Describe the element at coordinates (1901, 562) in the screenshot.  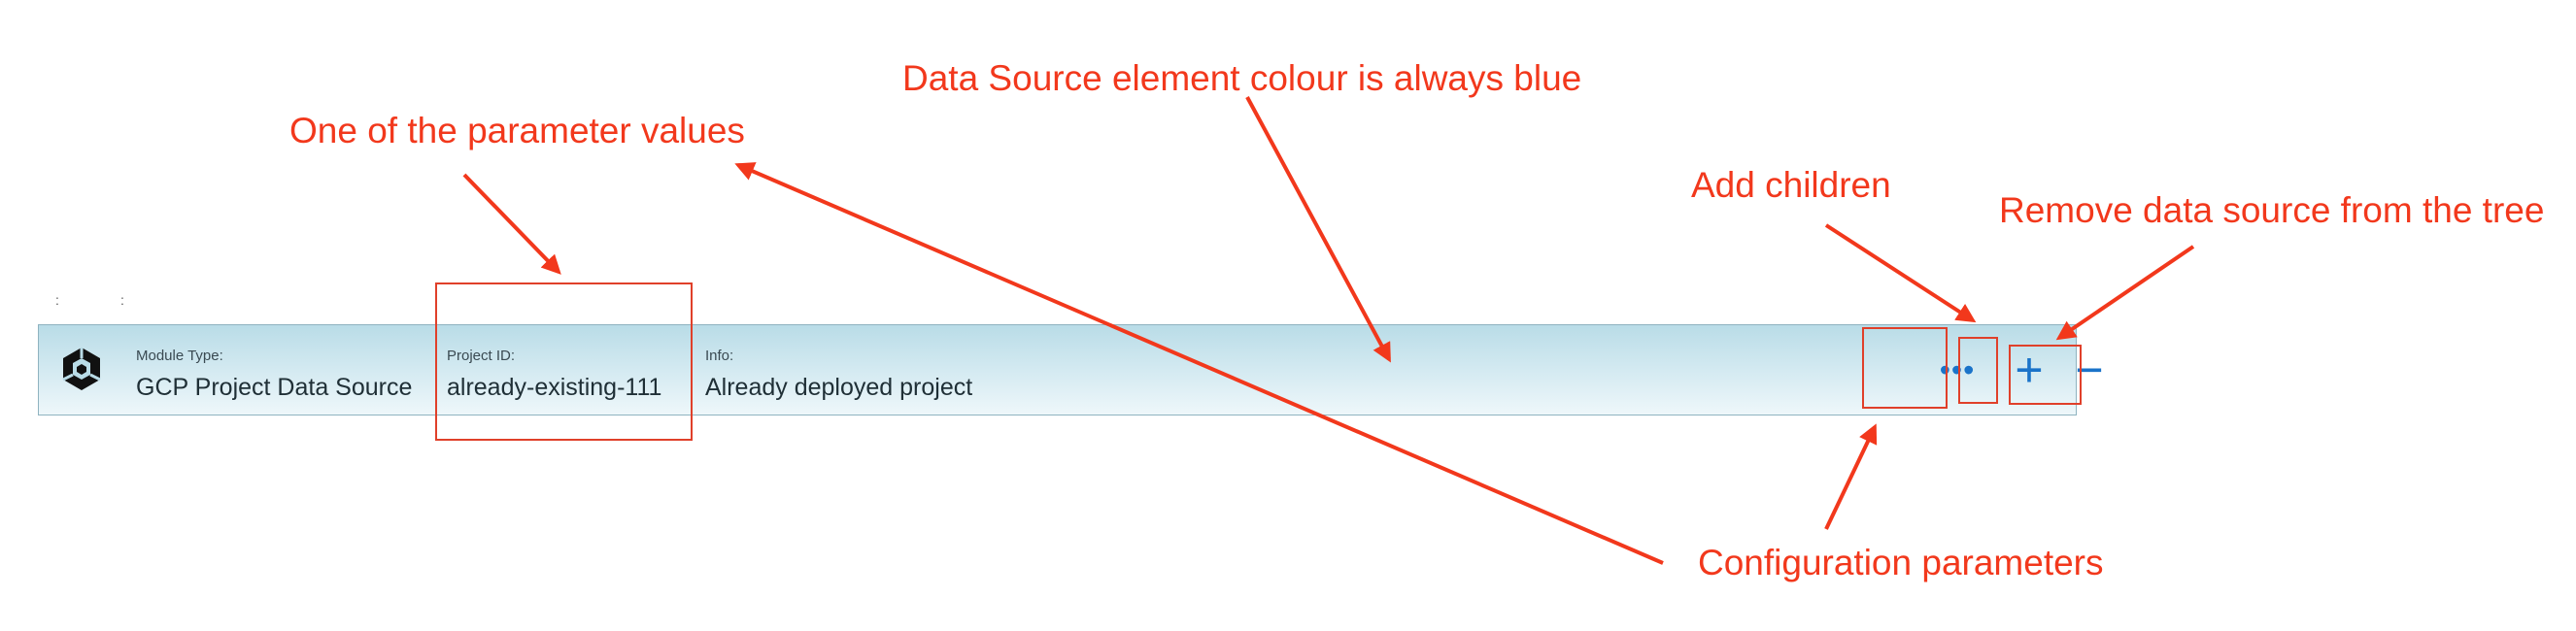
I see `configuration-annotation: Configuration parameters` at that location.